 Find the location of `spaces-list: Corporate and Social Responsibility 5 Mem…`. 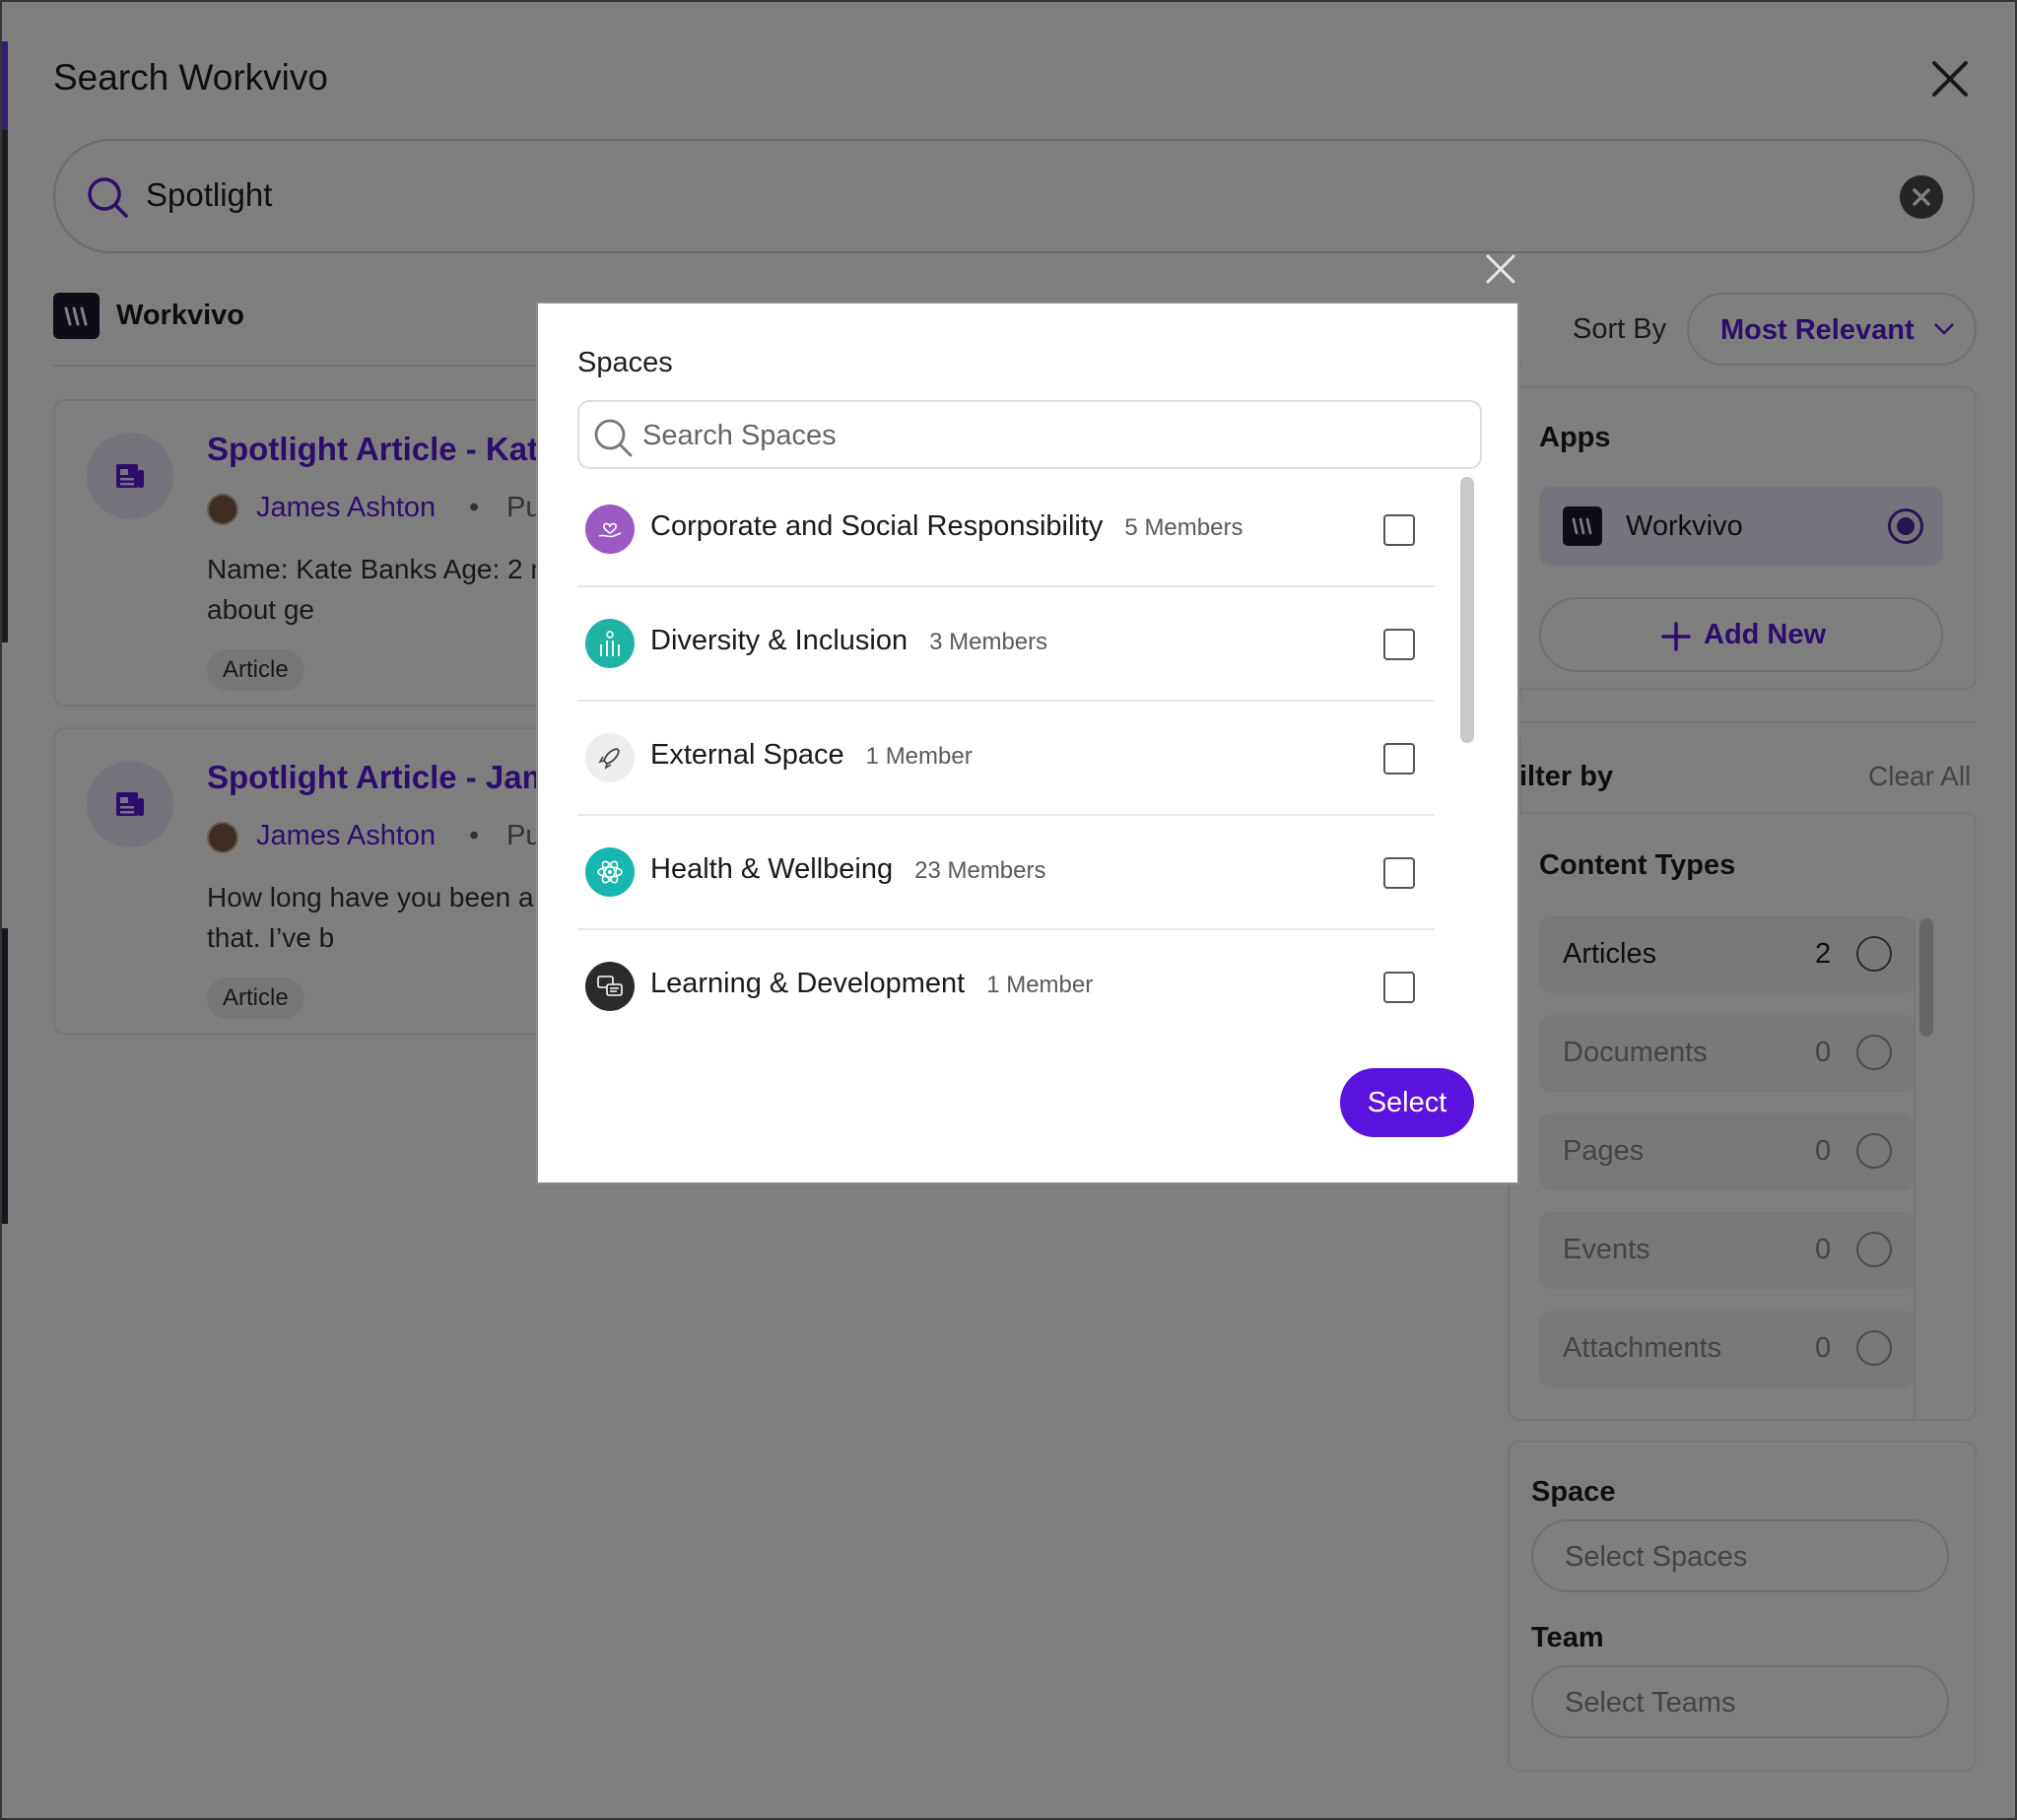

spaces-list: Corporate and Social Responsibility 5 Mem… is located at coordinates (1006, 757).